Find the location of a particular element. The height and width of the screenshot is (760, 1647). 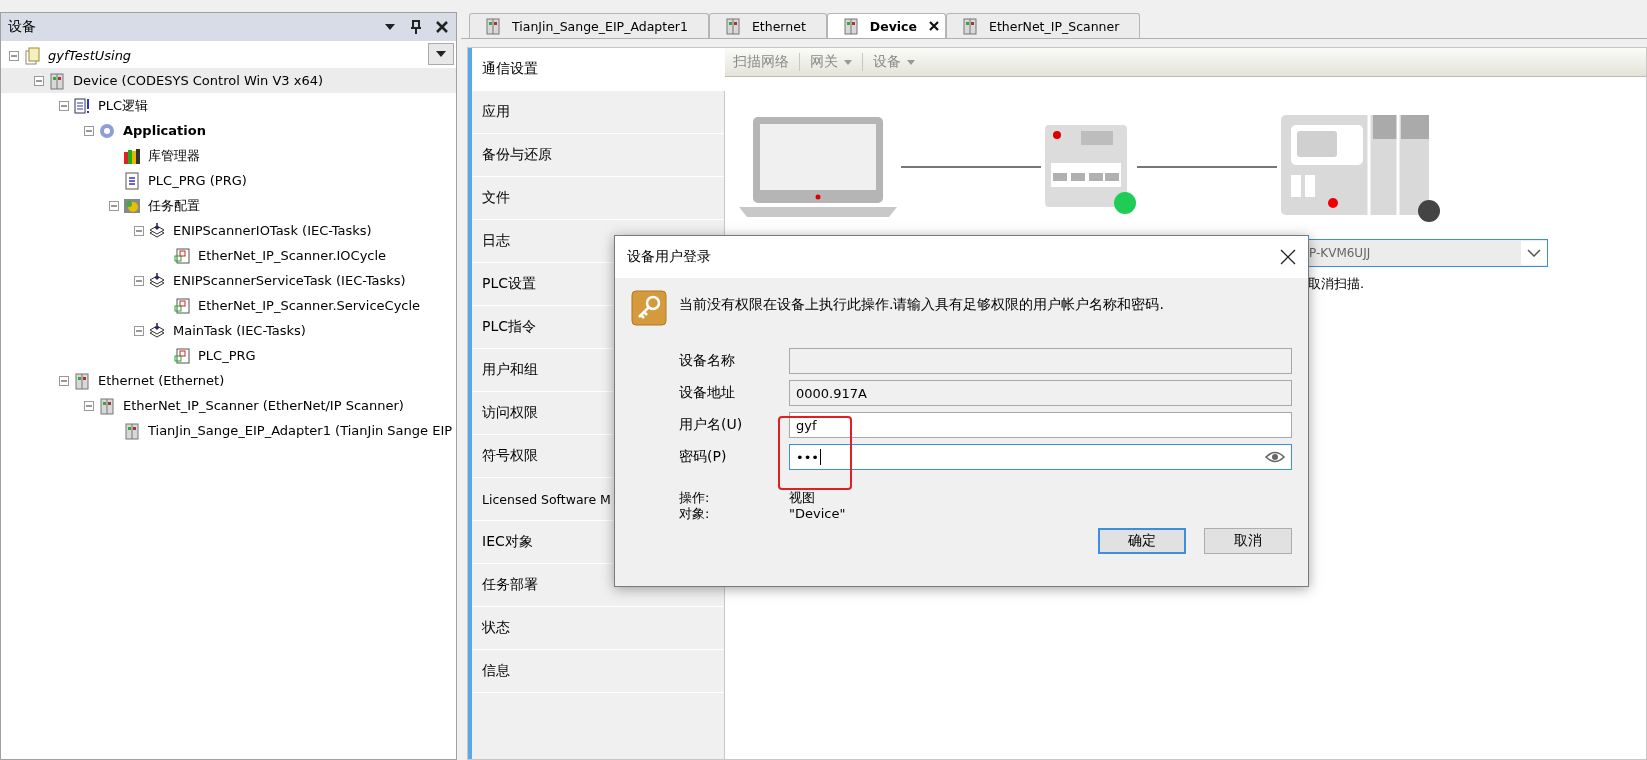

tab: TianJin_Sange_EIP_Adapter1 is located at coordinates (589, 25).